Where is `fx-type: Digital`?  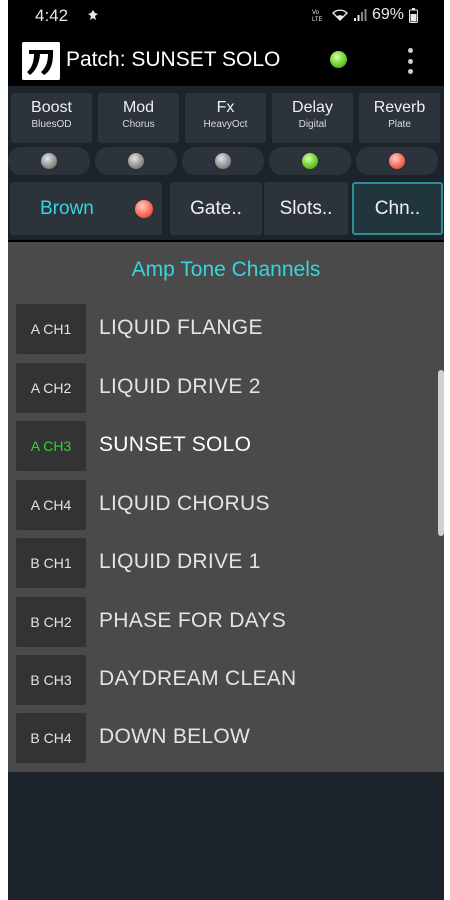
fx-type: Digital is located at coordinates (312, 124).